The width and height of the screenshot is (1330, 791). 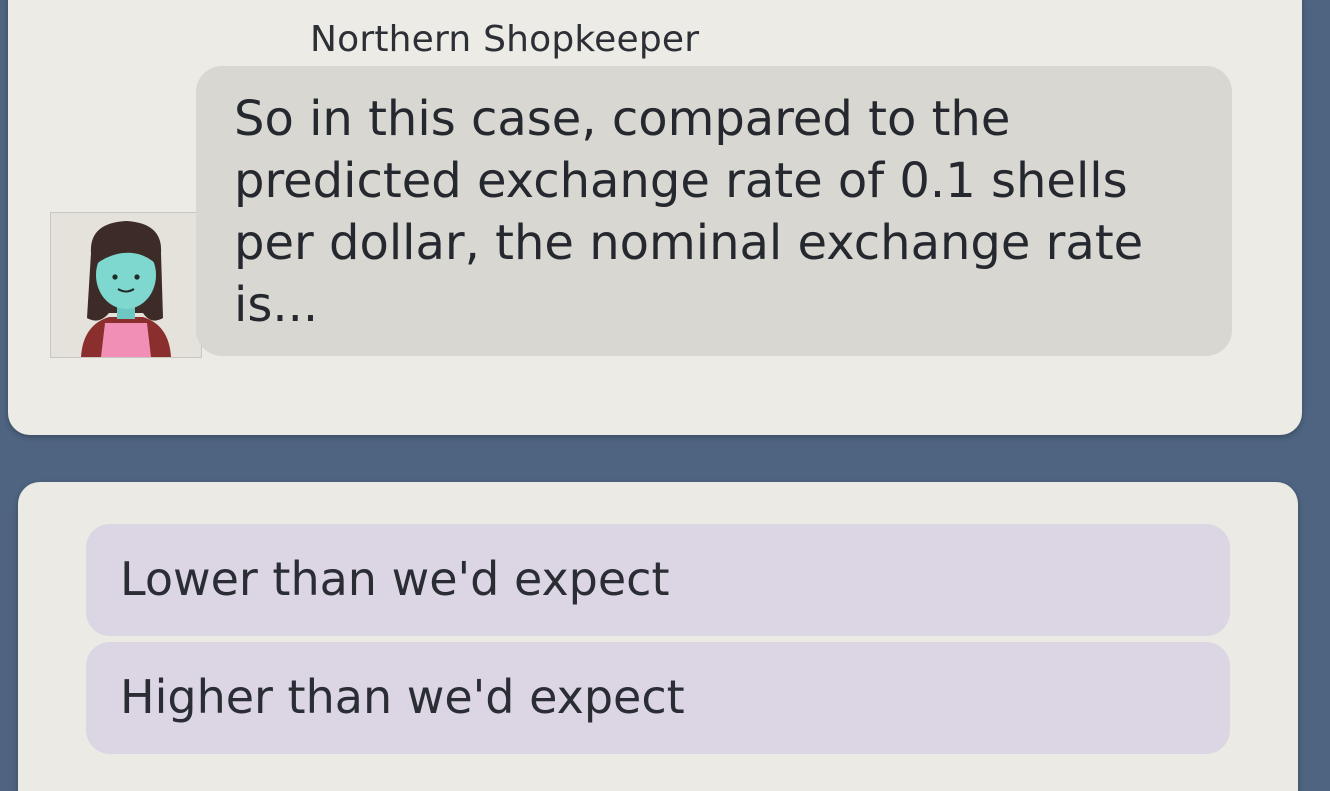 What do you see at coordinates (395, 579) in the screenshot?
I see `answer-option-label: Lower than we'd expect` at bounding box center [395, 579].